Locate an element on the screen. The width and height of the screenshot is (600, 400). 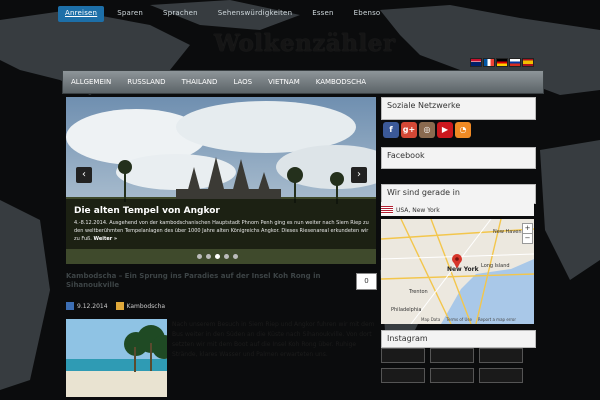
rss-icon: ◔ is located at coordinates (463, 130).